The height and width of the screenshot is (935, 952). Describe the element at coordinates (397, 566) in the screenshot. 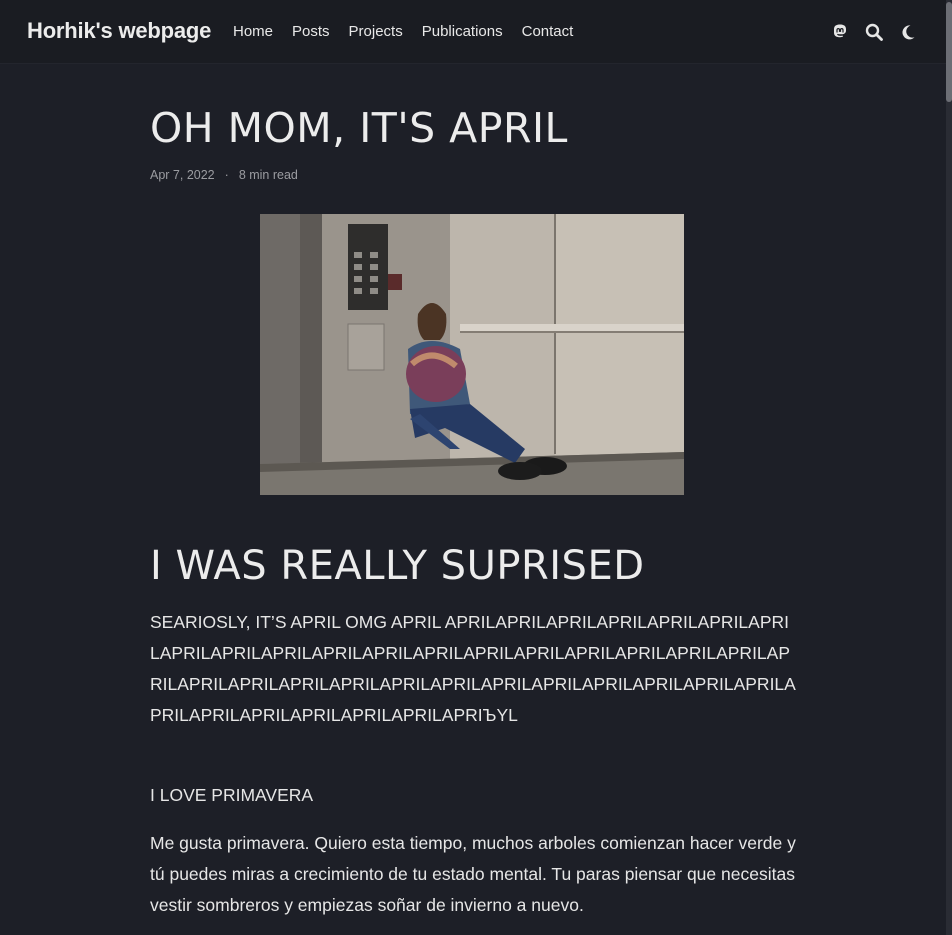

I see `section-heading: I WAS REALLY SUPRISED` at that location.